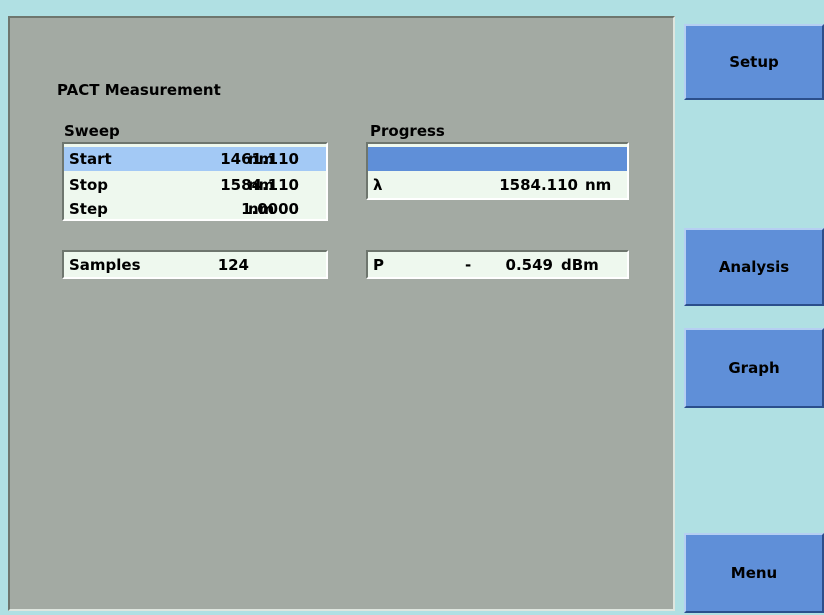  What do you see at coordinates (261, 209) in the screenshot?
I see `sweep-row-step-unit: nm` at bounding box center [261, 209].